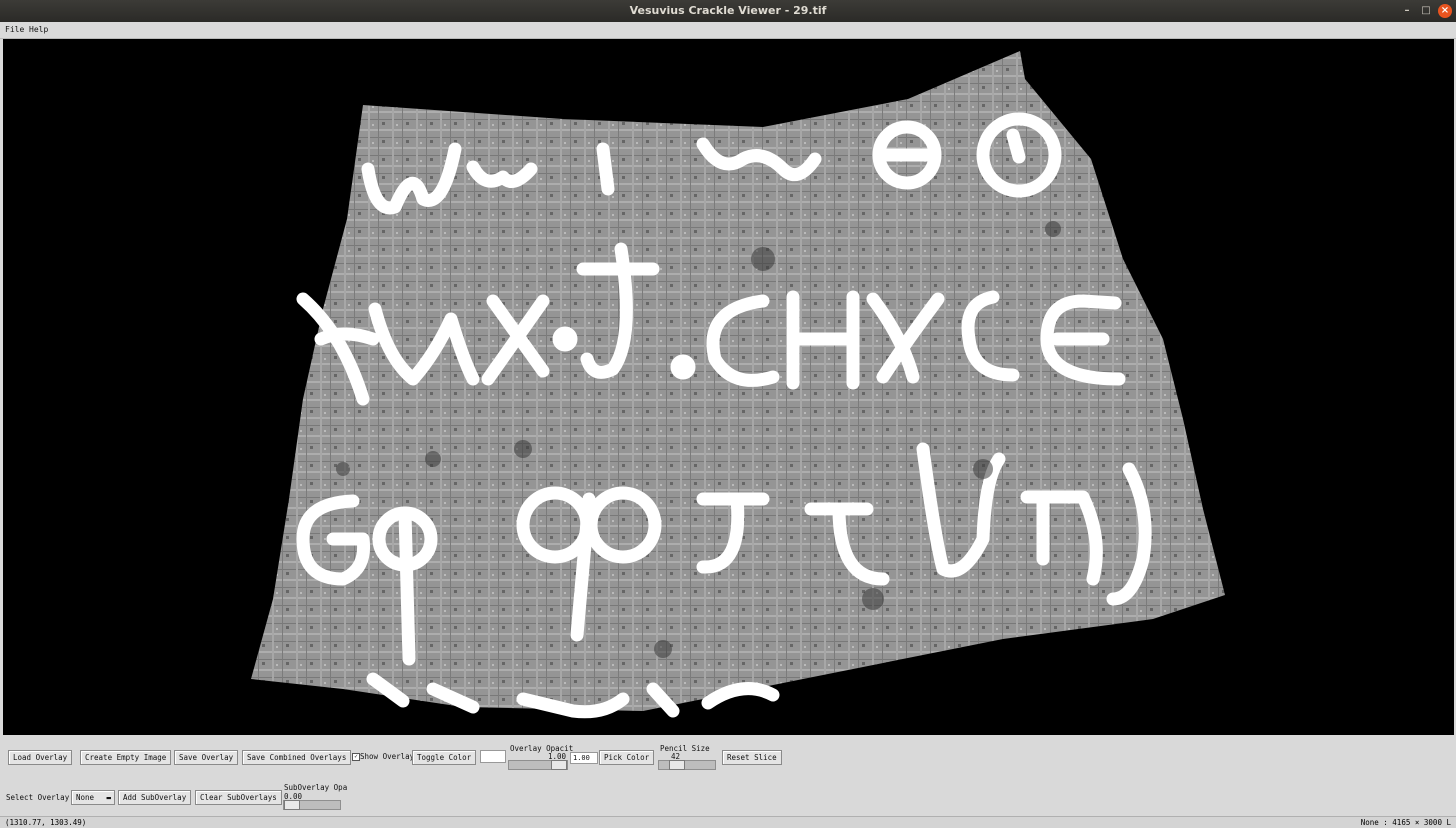  I want to click on status-bar: (1310.77, 1303.49) None : 4165 × 3000 L, so click(728, 822).